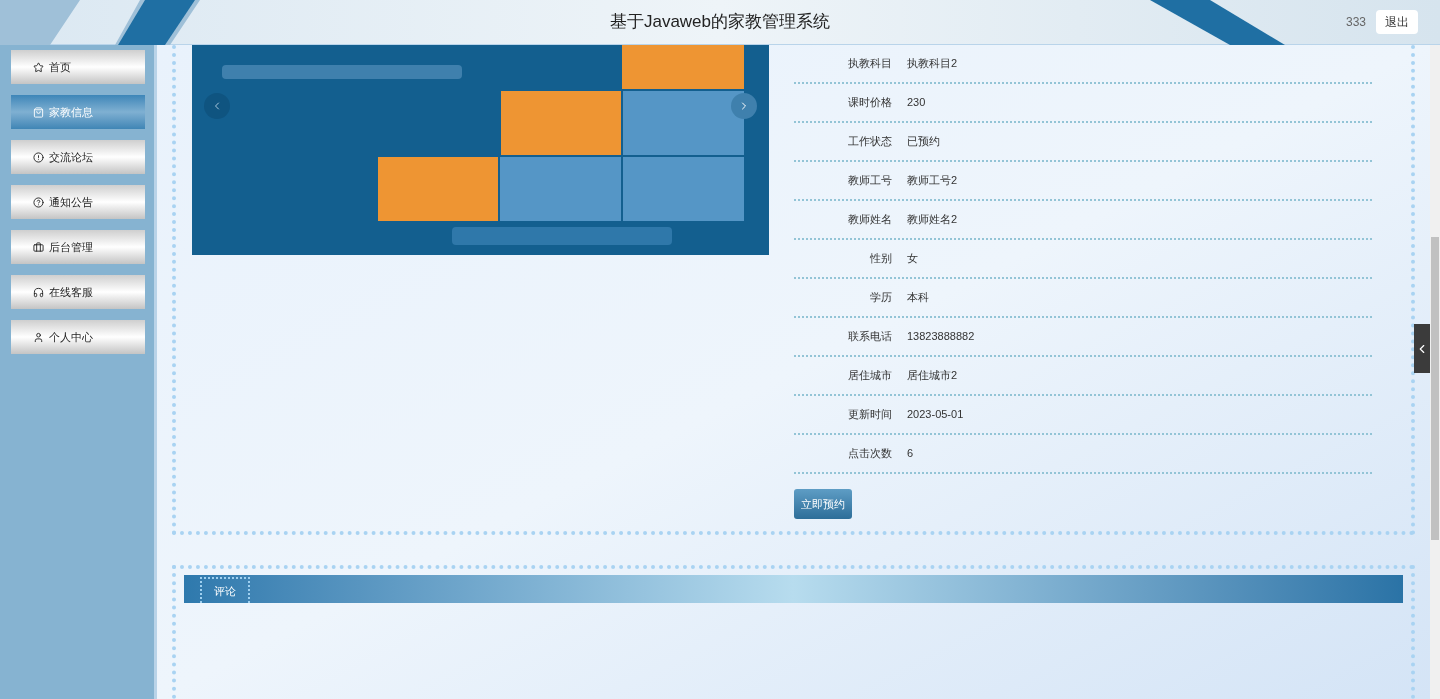 This screenshot has width=1440, height=699. I want to click on headset-icon, so click(38, 292).